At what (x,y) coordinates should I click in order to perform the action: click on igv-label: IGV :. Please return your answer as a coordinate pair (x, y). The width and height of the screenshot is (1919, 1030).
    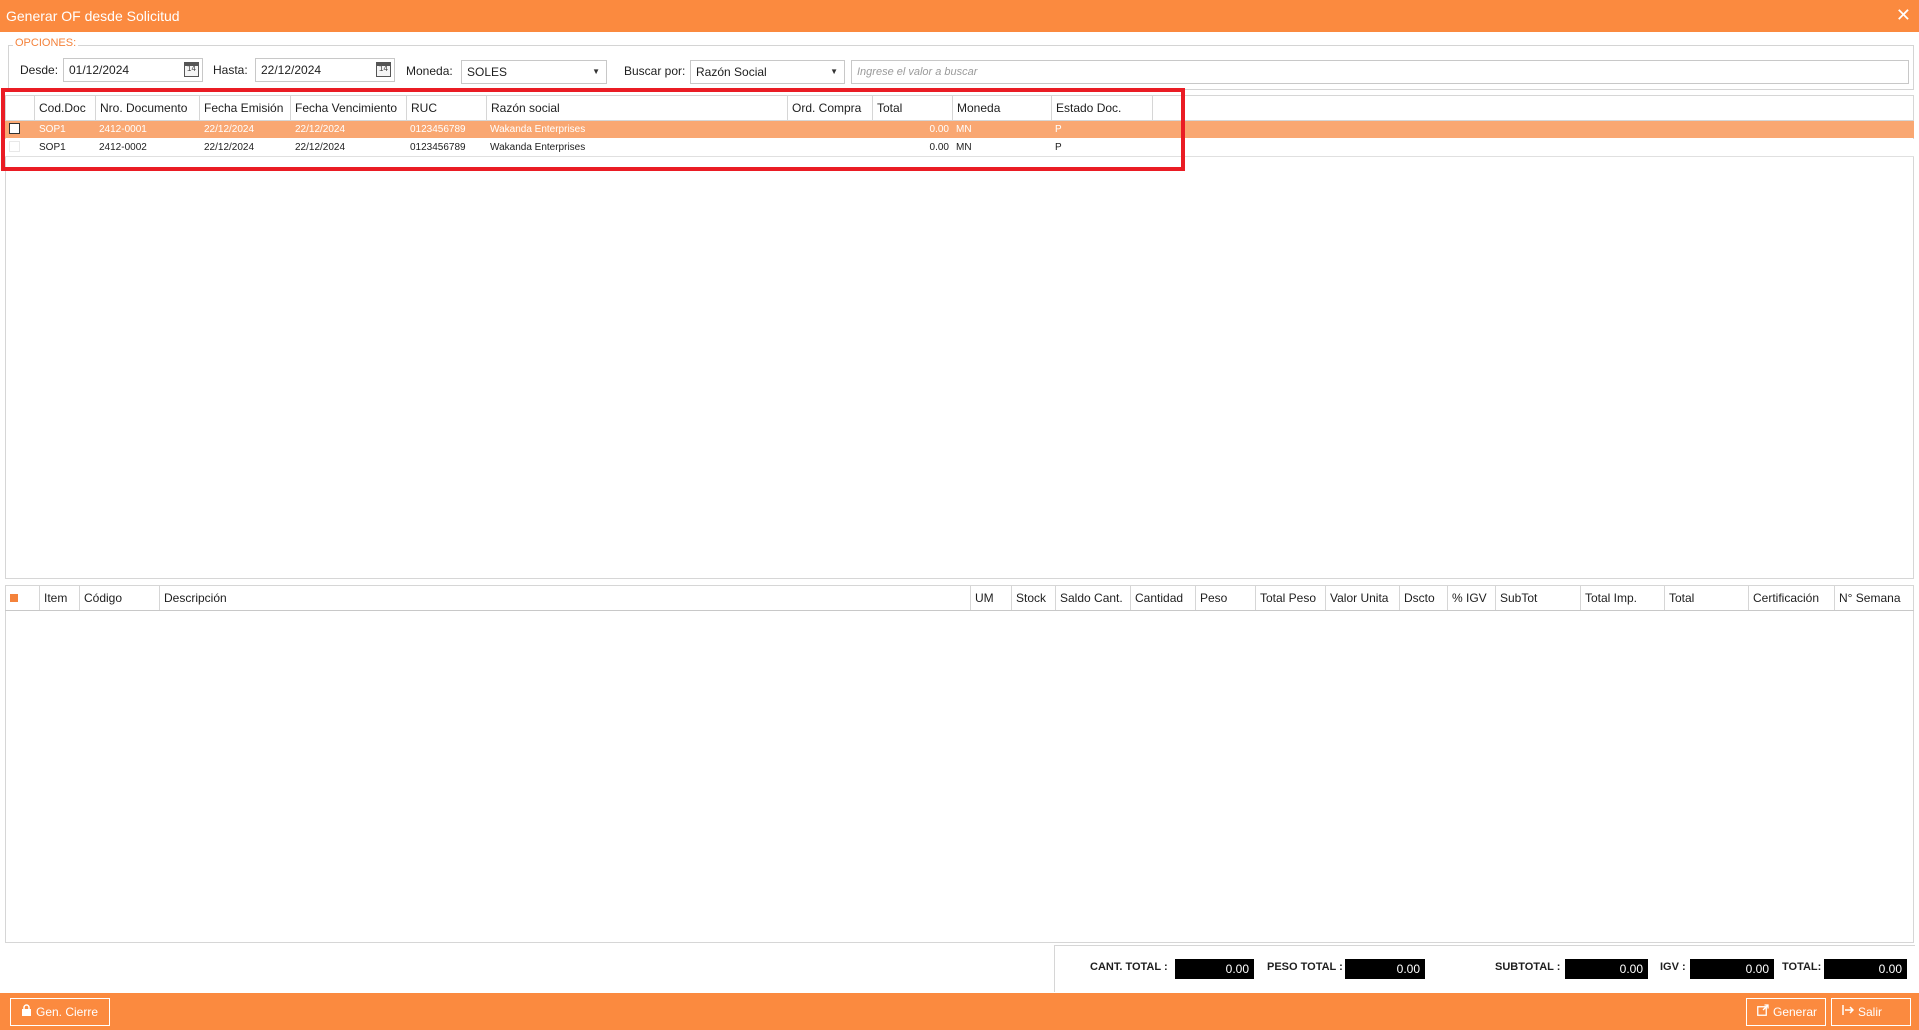
    Looking at the image, I should click on (1673, 967).